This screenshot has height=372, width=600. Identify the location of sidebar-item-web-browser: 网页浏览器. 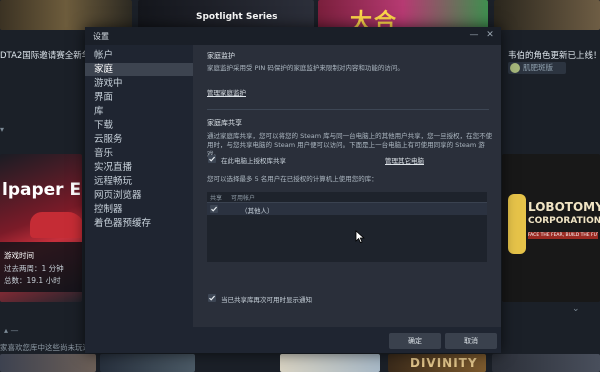
(139, 195).